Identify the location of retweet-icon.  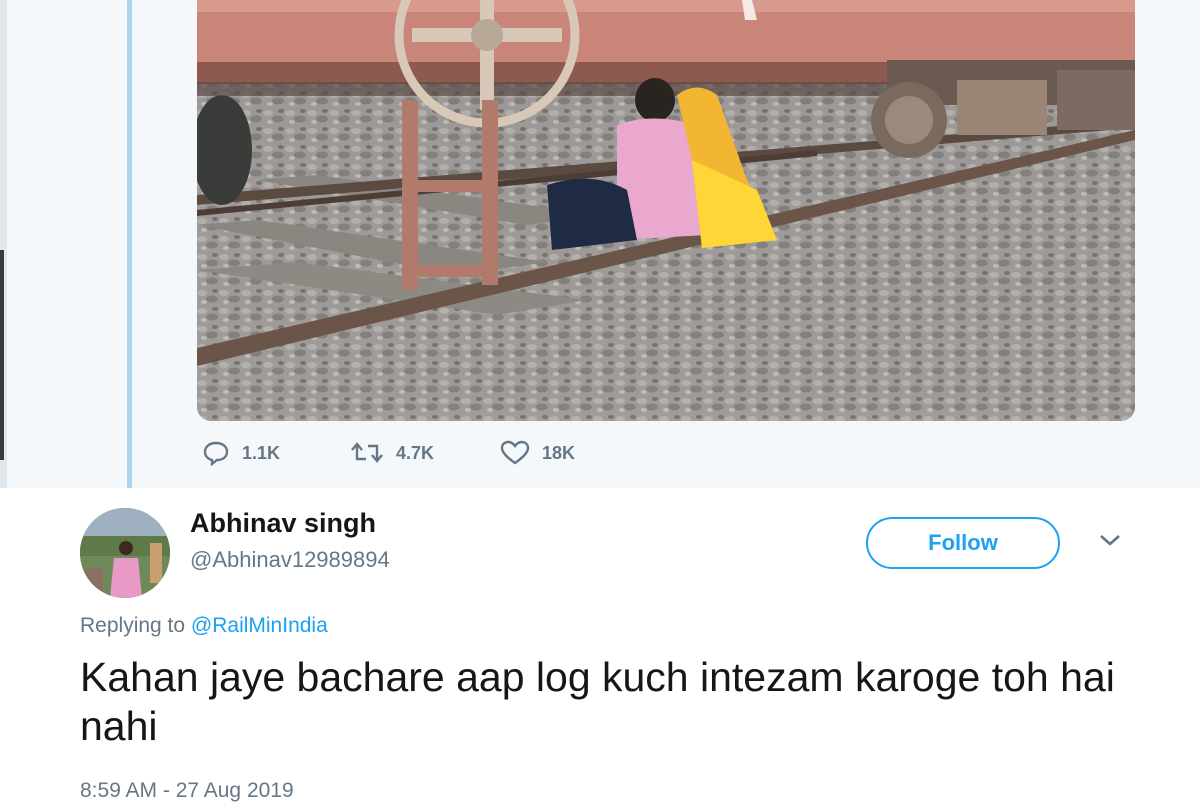
(367, 452).